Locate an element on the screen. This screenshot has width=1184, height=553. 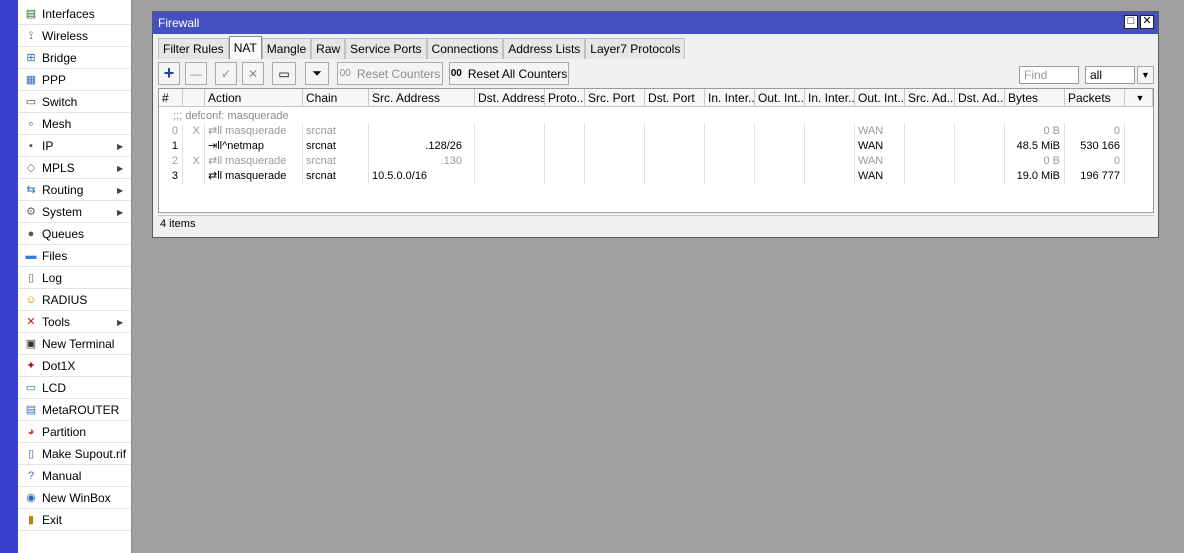
sidebar-item-label: Make Supout.rif is located at coordinates (84, 454).